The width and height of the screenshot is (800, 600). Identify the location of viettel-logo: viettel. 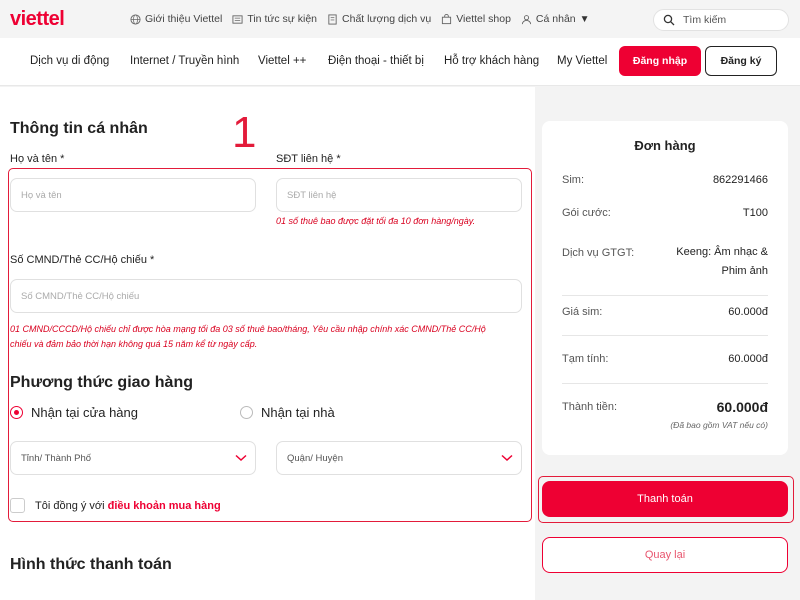
(37, 19).